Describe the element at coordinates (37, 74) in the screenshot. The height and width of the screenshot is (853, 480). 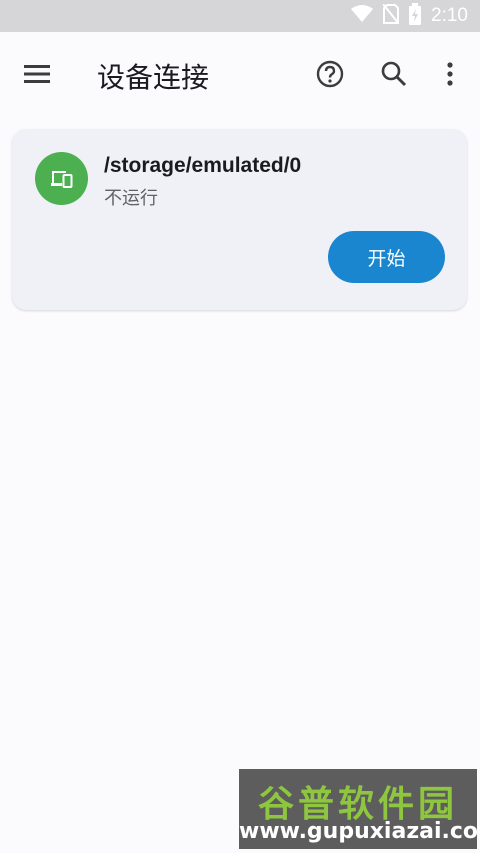
I see `menu-icon` at that location.